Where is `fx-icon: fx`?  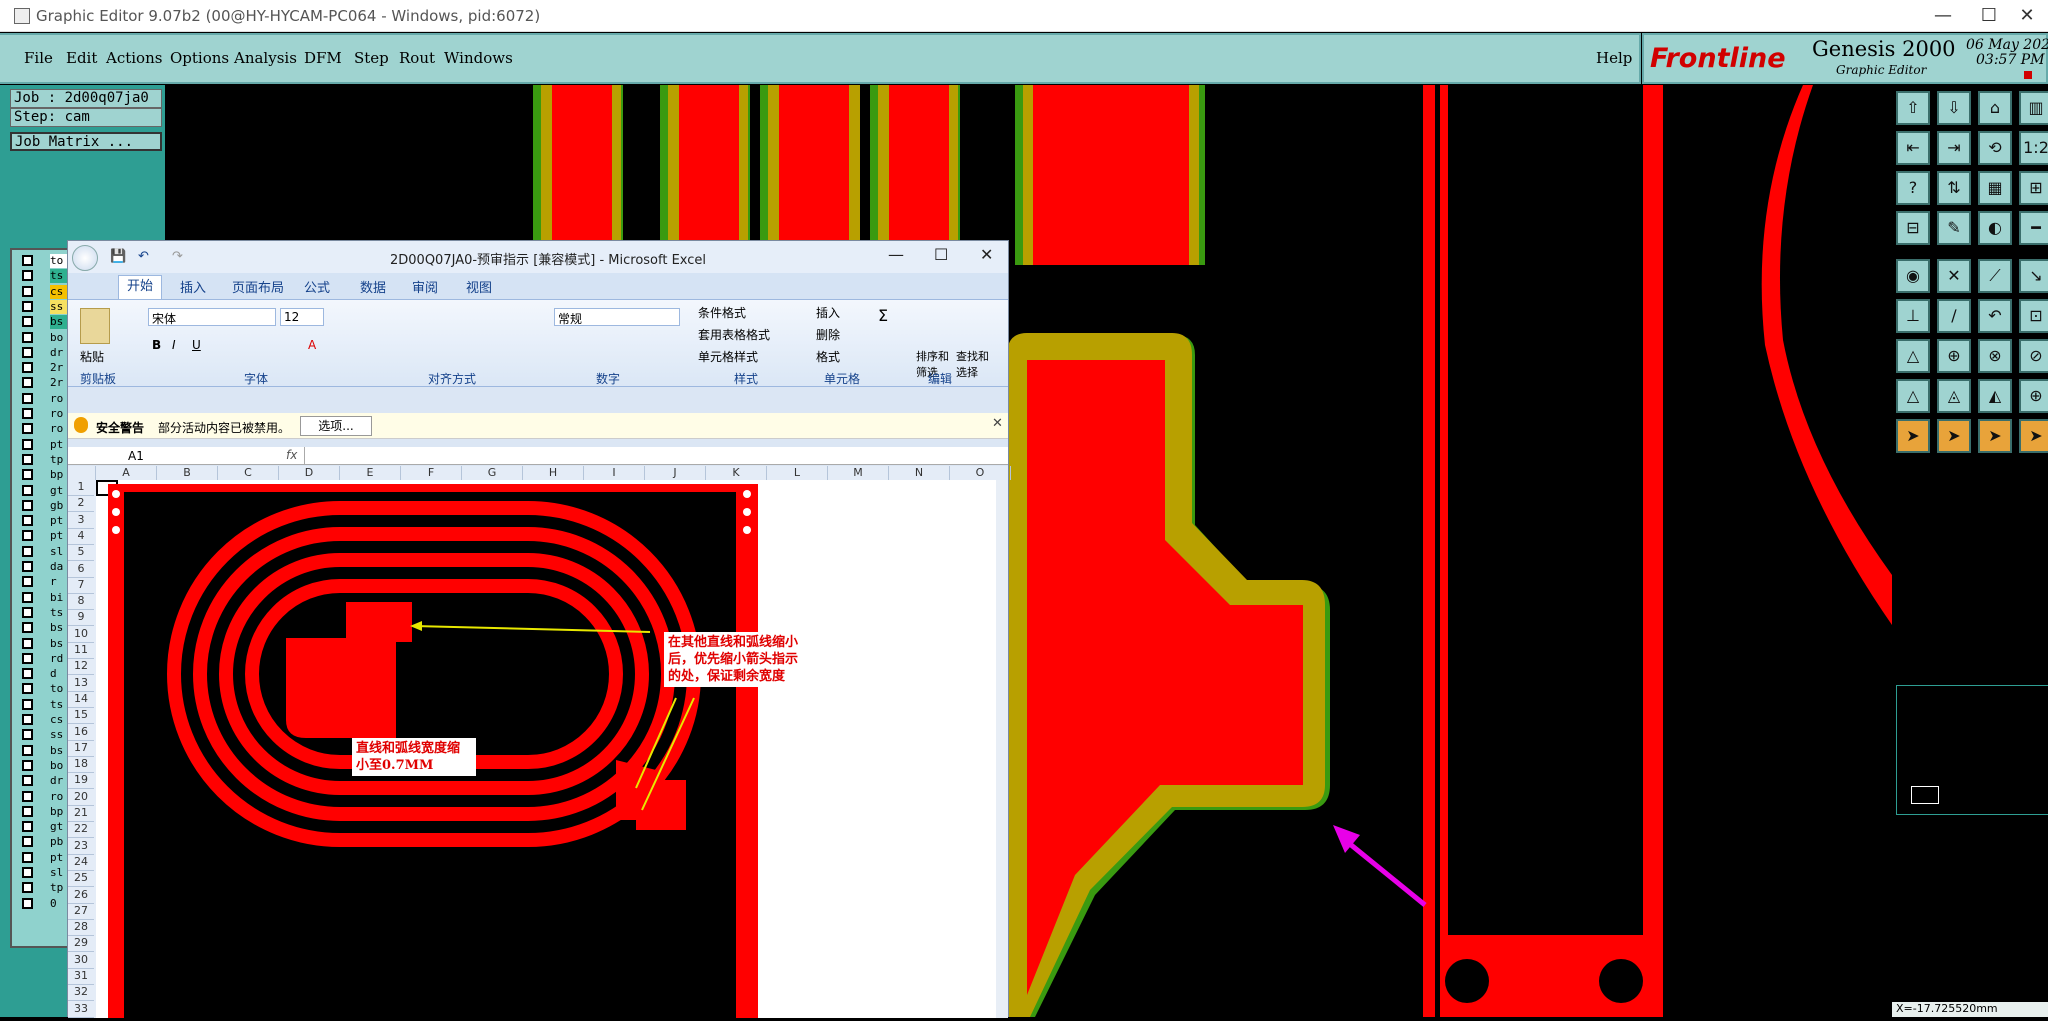
fx-icon: fx is located at coordinates (291, 455).